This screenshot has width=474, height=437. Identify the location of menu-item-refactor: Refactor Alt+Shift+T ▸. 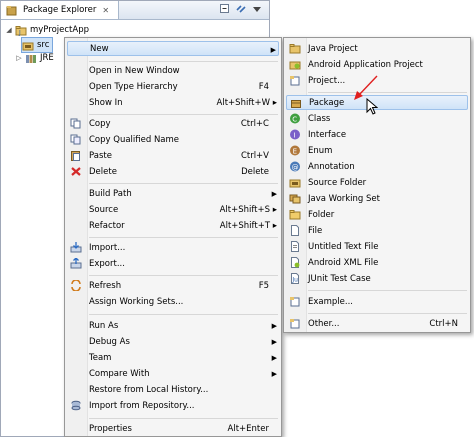
(173, 225).